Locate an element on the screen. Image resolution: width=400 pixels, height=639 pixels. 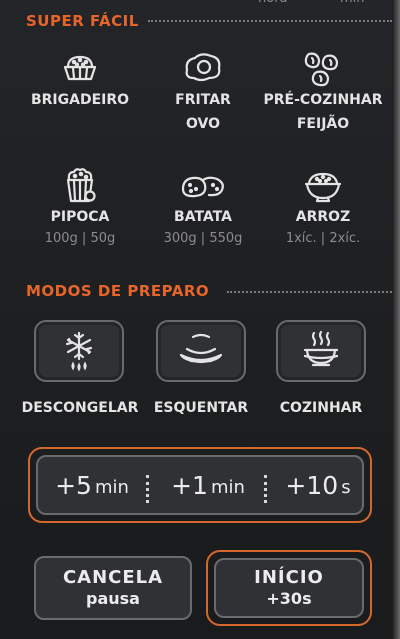
quick-time-panel: +5 min +1 min +10 s is located at coordinates (200, 485).